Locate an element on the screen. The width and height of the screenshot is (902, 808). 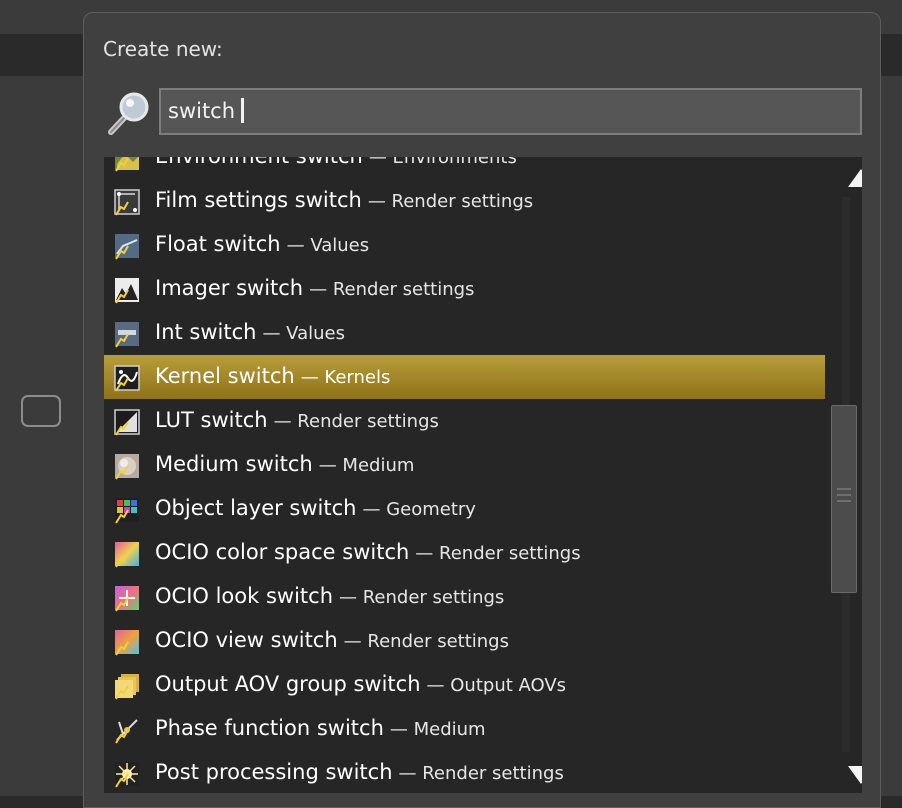
list-item: Int switch — Values is located at coordinates (464, 333).